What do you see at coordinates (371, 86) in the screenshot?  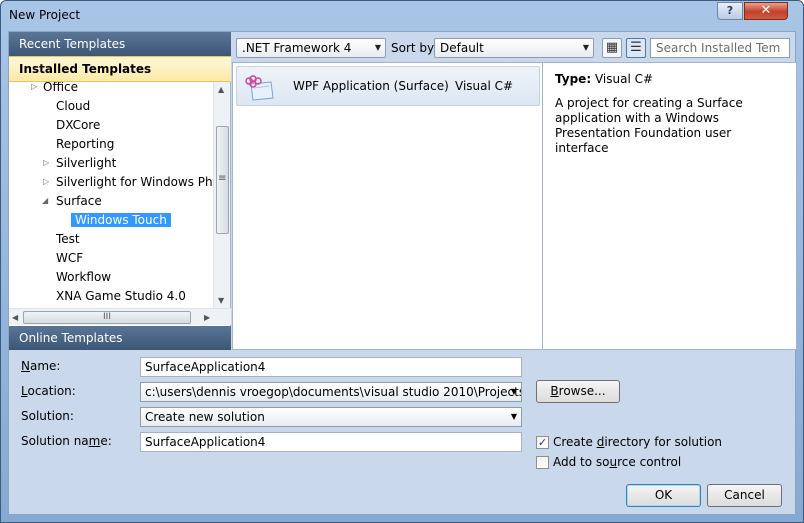 I see `template-name: WPF Application (Surface)` at bounding box center [371, 86].